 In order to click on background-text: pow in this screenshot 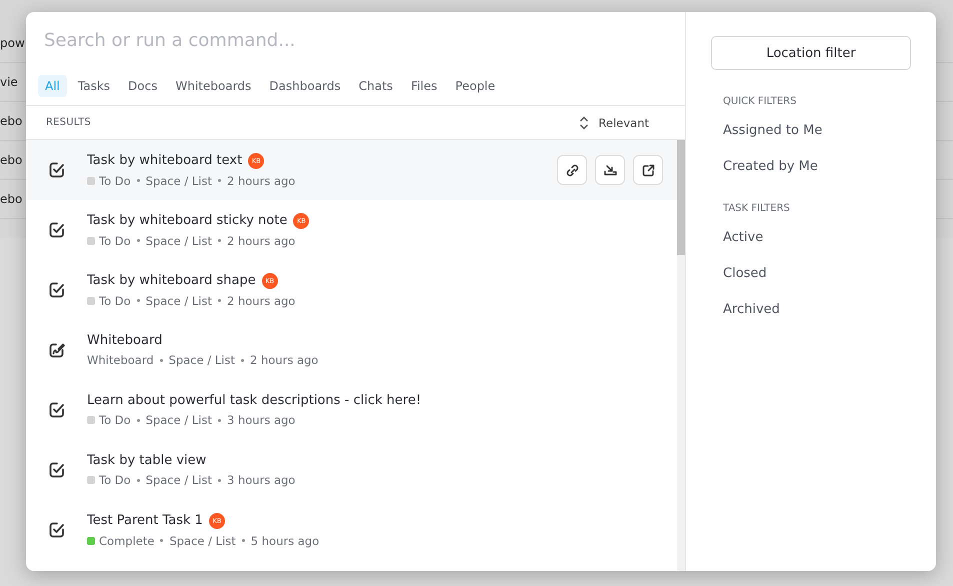, I will do `click(12, 43)`.